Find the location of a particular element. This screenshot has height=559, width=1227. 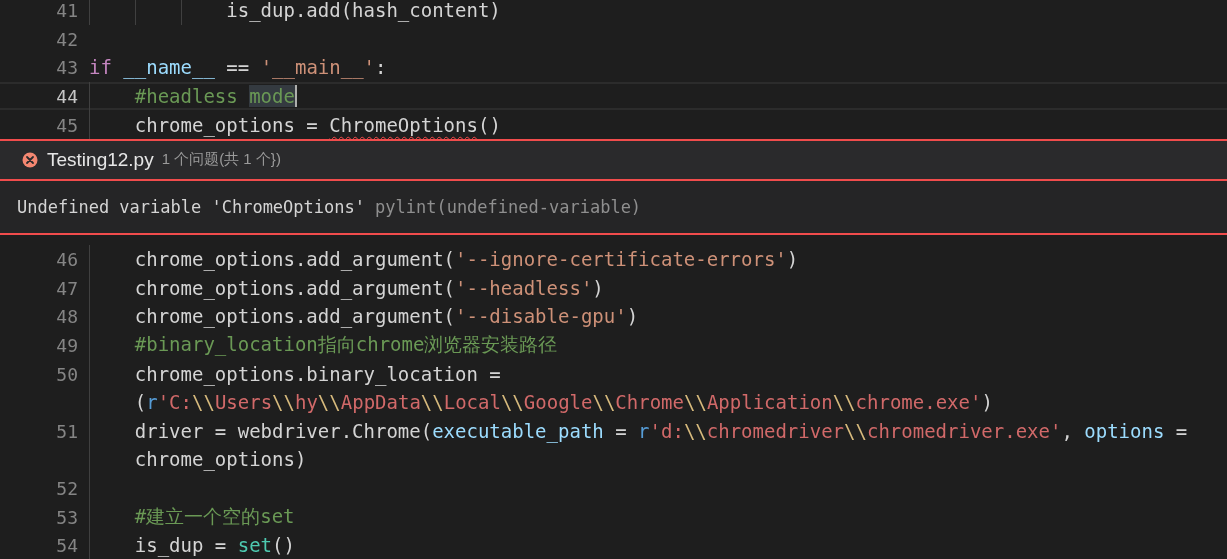

code-line: chrome_options.binary_location = is located at coordinates (317, 373).